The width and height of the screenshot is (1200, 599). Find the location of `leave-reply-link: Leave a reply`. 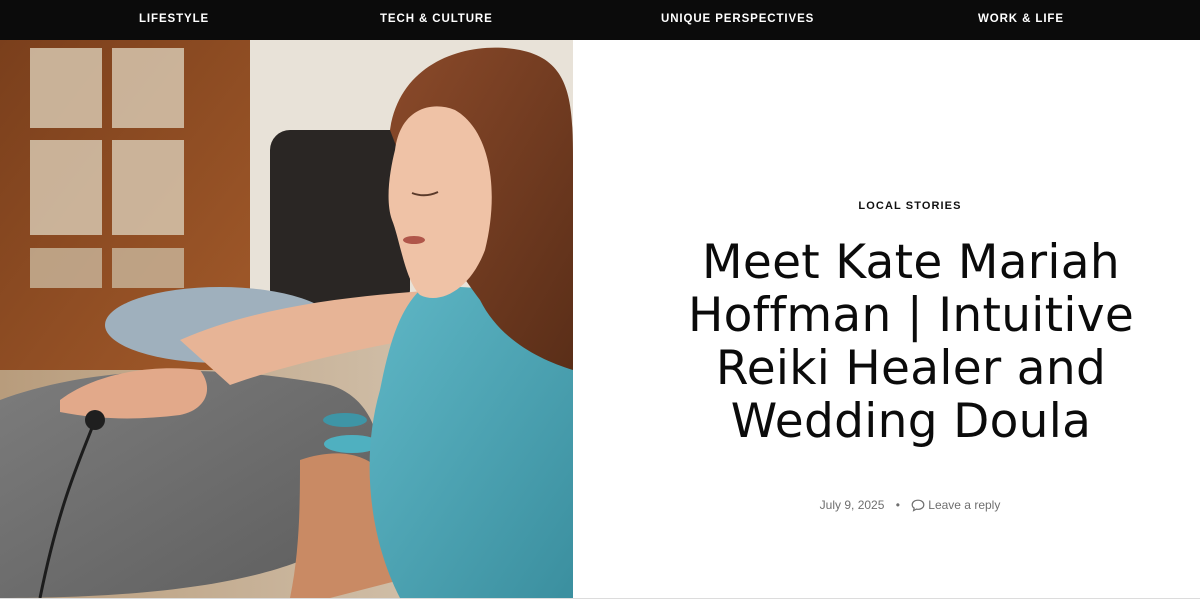

leave-reply-link: Leave a reply is located at coordinates (955, 505).